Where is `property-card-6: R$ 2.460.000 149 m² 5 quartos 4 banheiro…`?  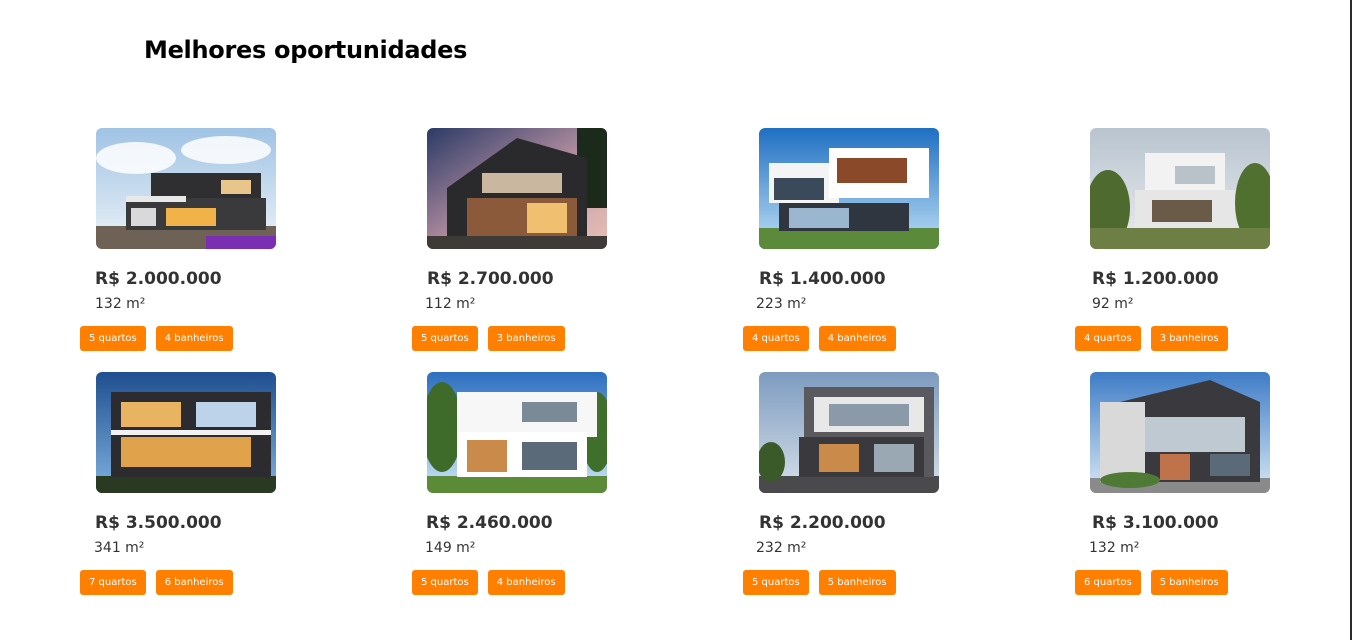 property-card-6: R$ 2.460.000 149 m² 5 quartos 4 banheiro… is located at coordinates (532, 487).